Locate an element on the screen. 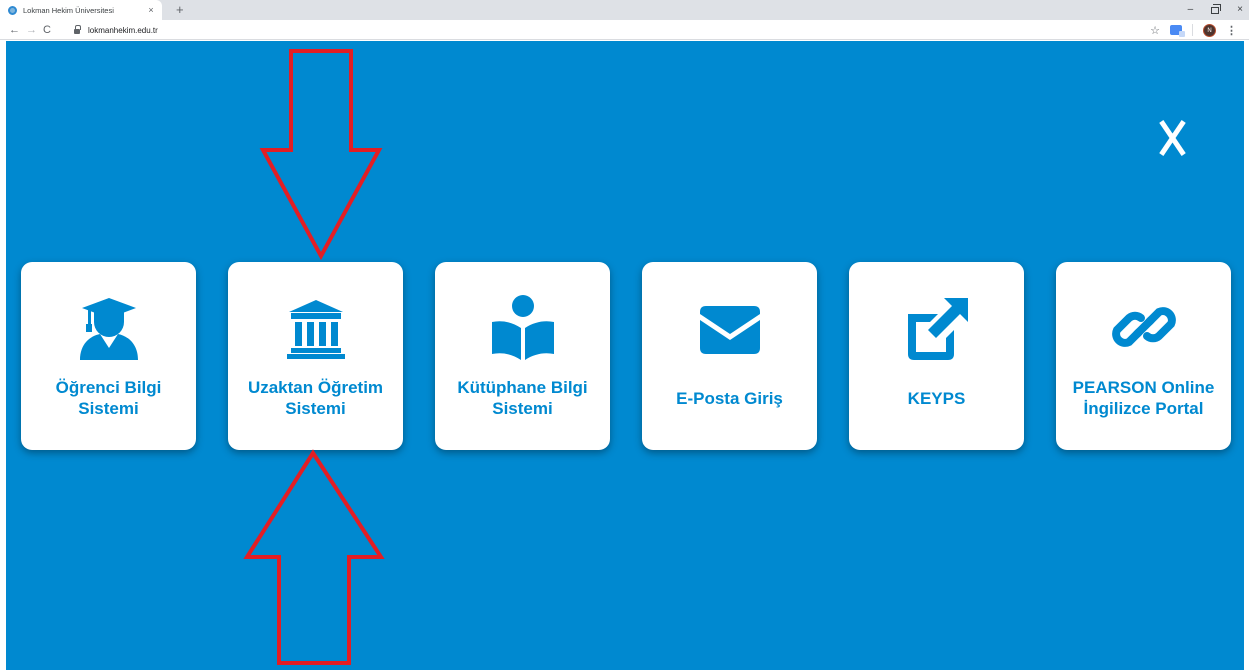 The height and width of the screenshot is (670, 1249). window-controls: – × is located at coordinates (1215, 10).